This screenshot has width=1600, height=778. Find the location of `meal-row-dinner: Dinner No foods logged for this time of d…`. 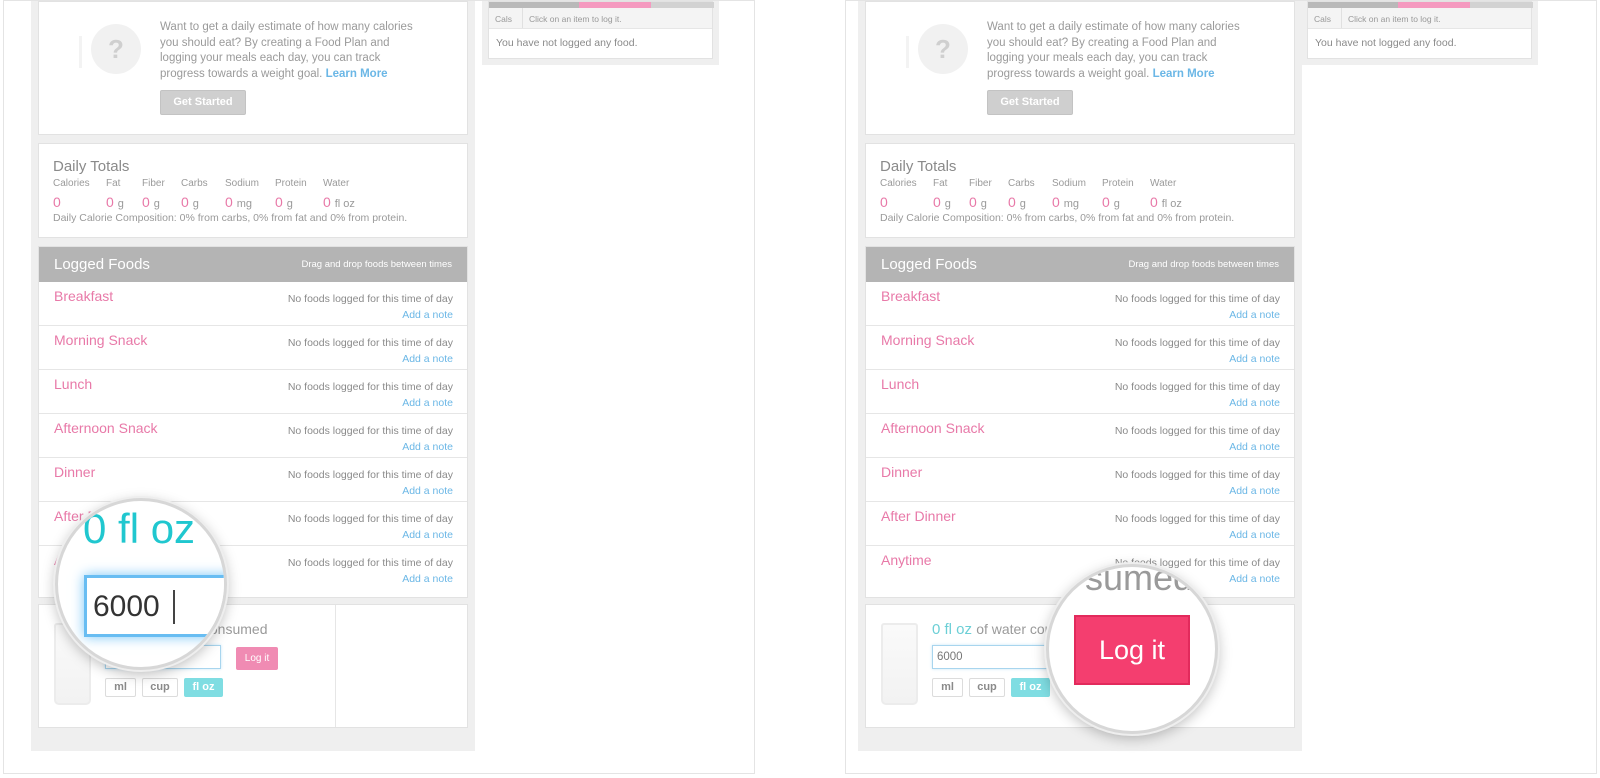

meal-row-dinner: Dinner No foods logged for this time of d… is located at coordinates (253, 480).